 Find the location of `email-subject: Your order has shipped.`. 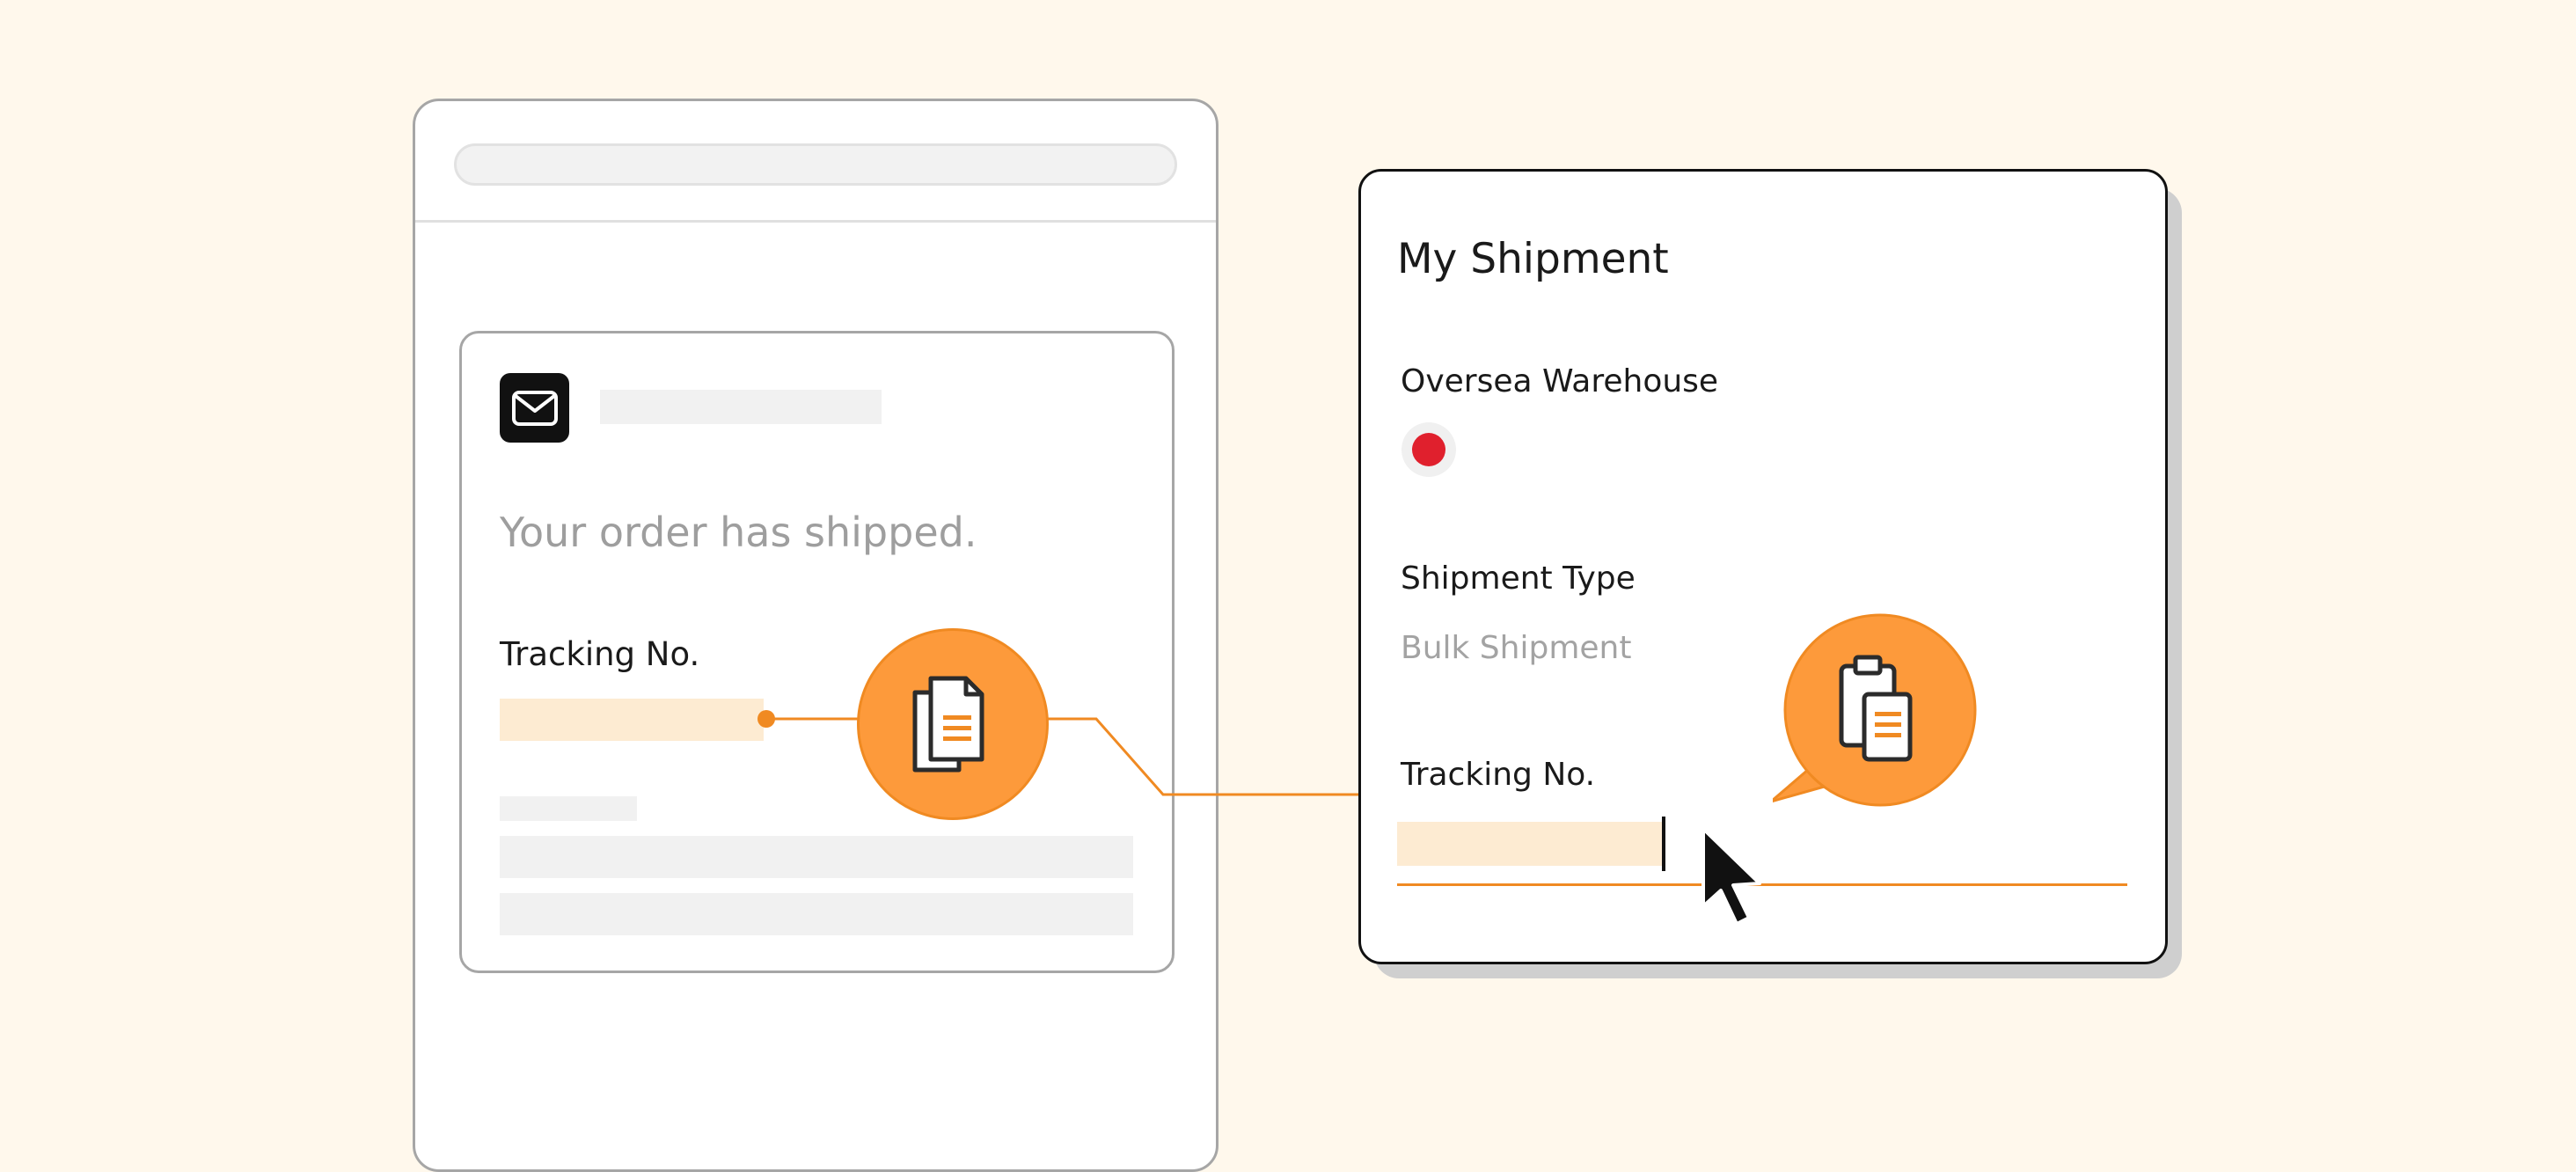

email-subject: Your order has shipped. is located at coordinates (738, 532).